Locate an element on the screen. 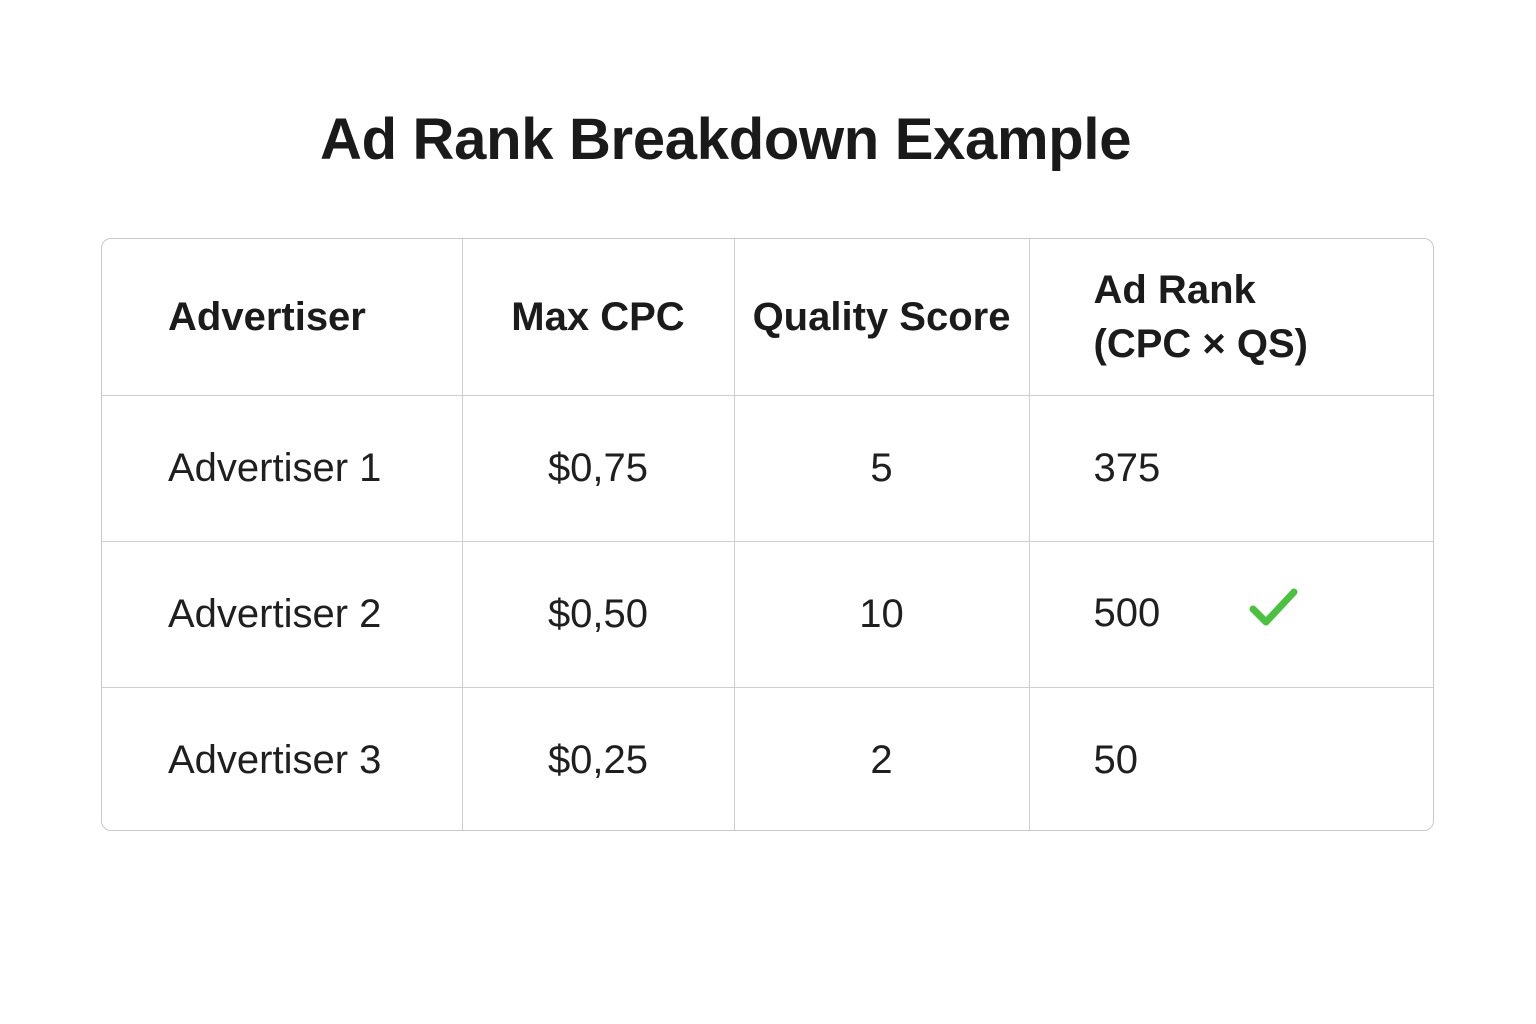  header-ad-rank: Ad Rank (CPC × QS) is located at coordinates (1231, 317).